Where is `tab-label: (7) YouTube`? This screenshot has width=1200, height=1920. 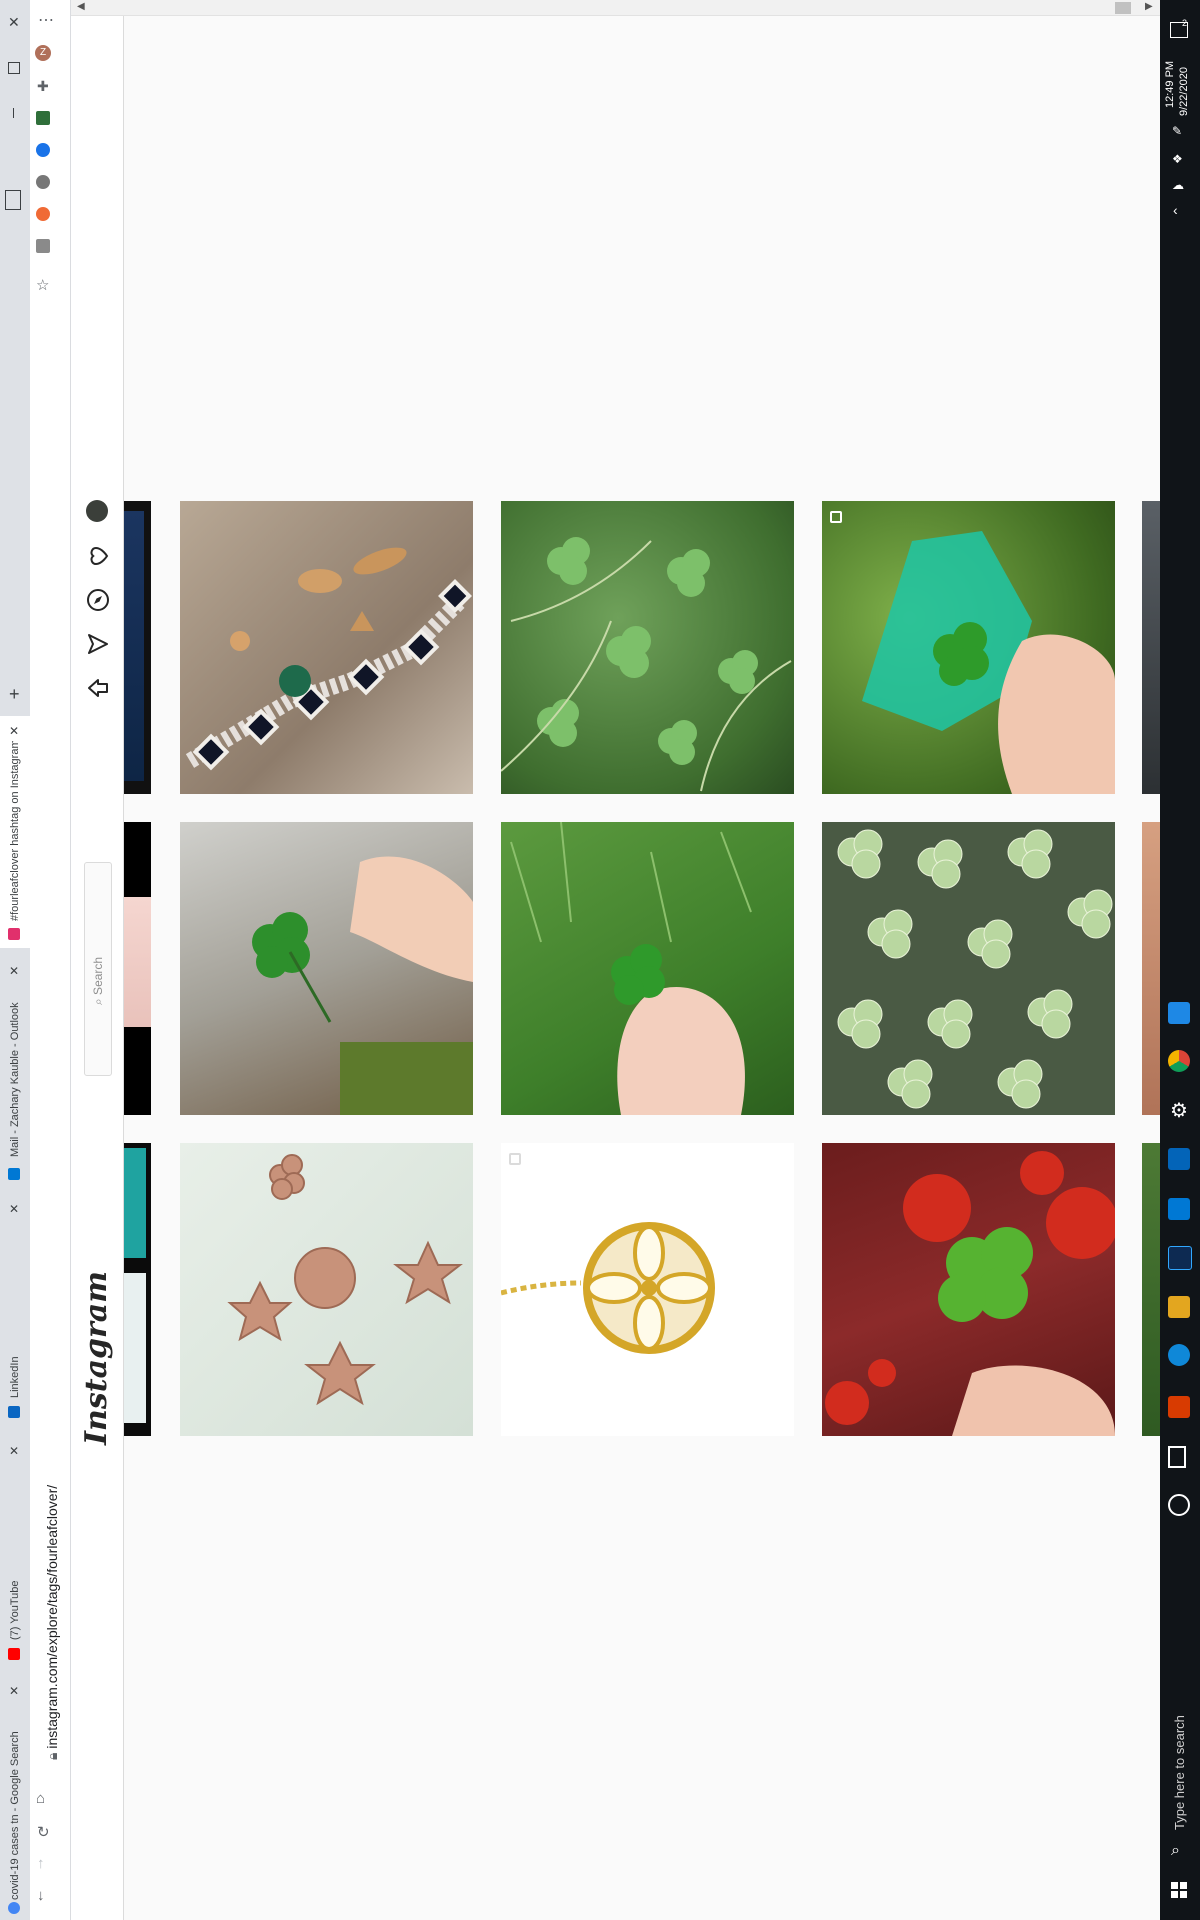
tab-label: (7) YouTube is located at coordinates (15, 1610).